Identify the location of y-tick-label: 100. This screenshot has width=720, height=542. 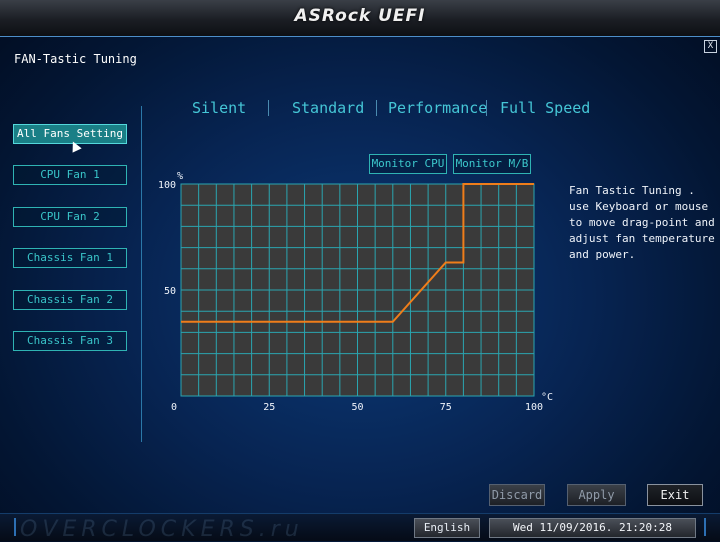
(167, 185).